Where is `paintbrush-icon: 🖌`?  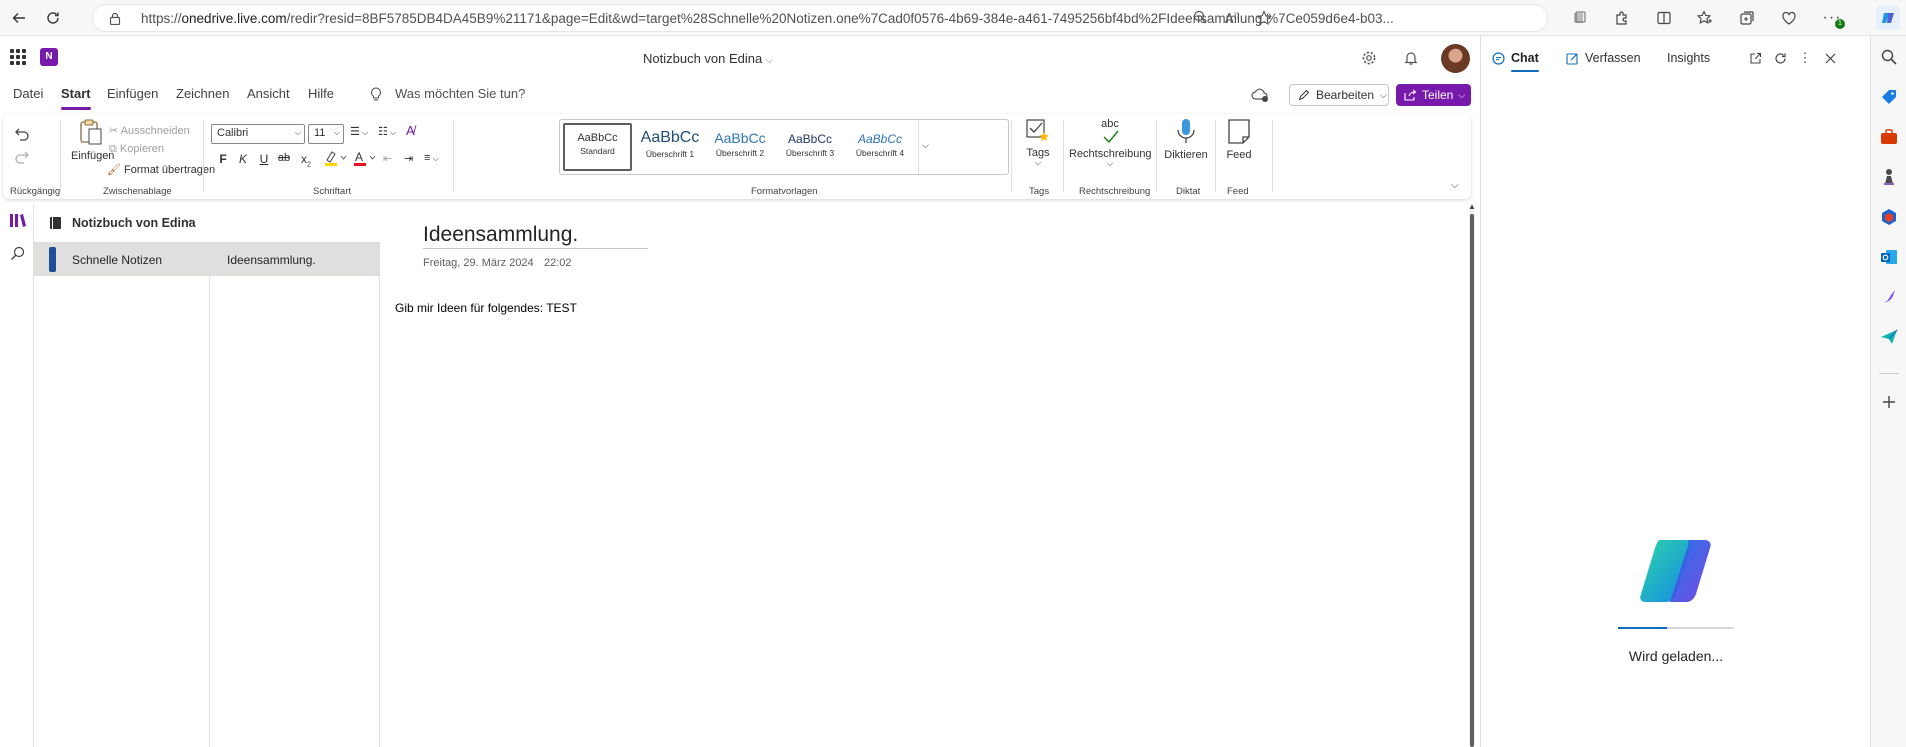 paintbrush-icon: 🖌 is located at coordinates (114, 170).